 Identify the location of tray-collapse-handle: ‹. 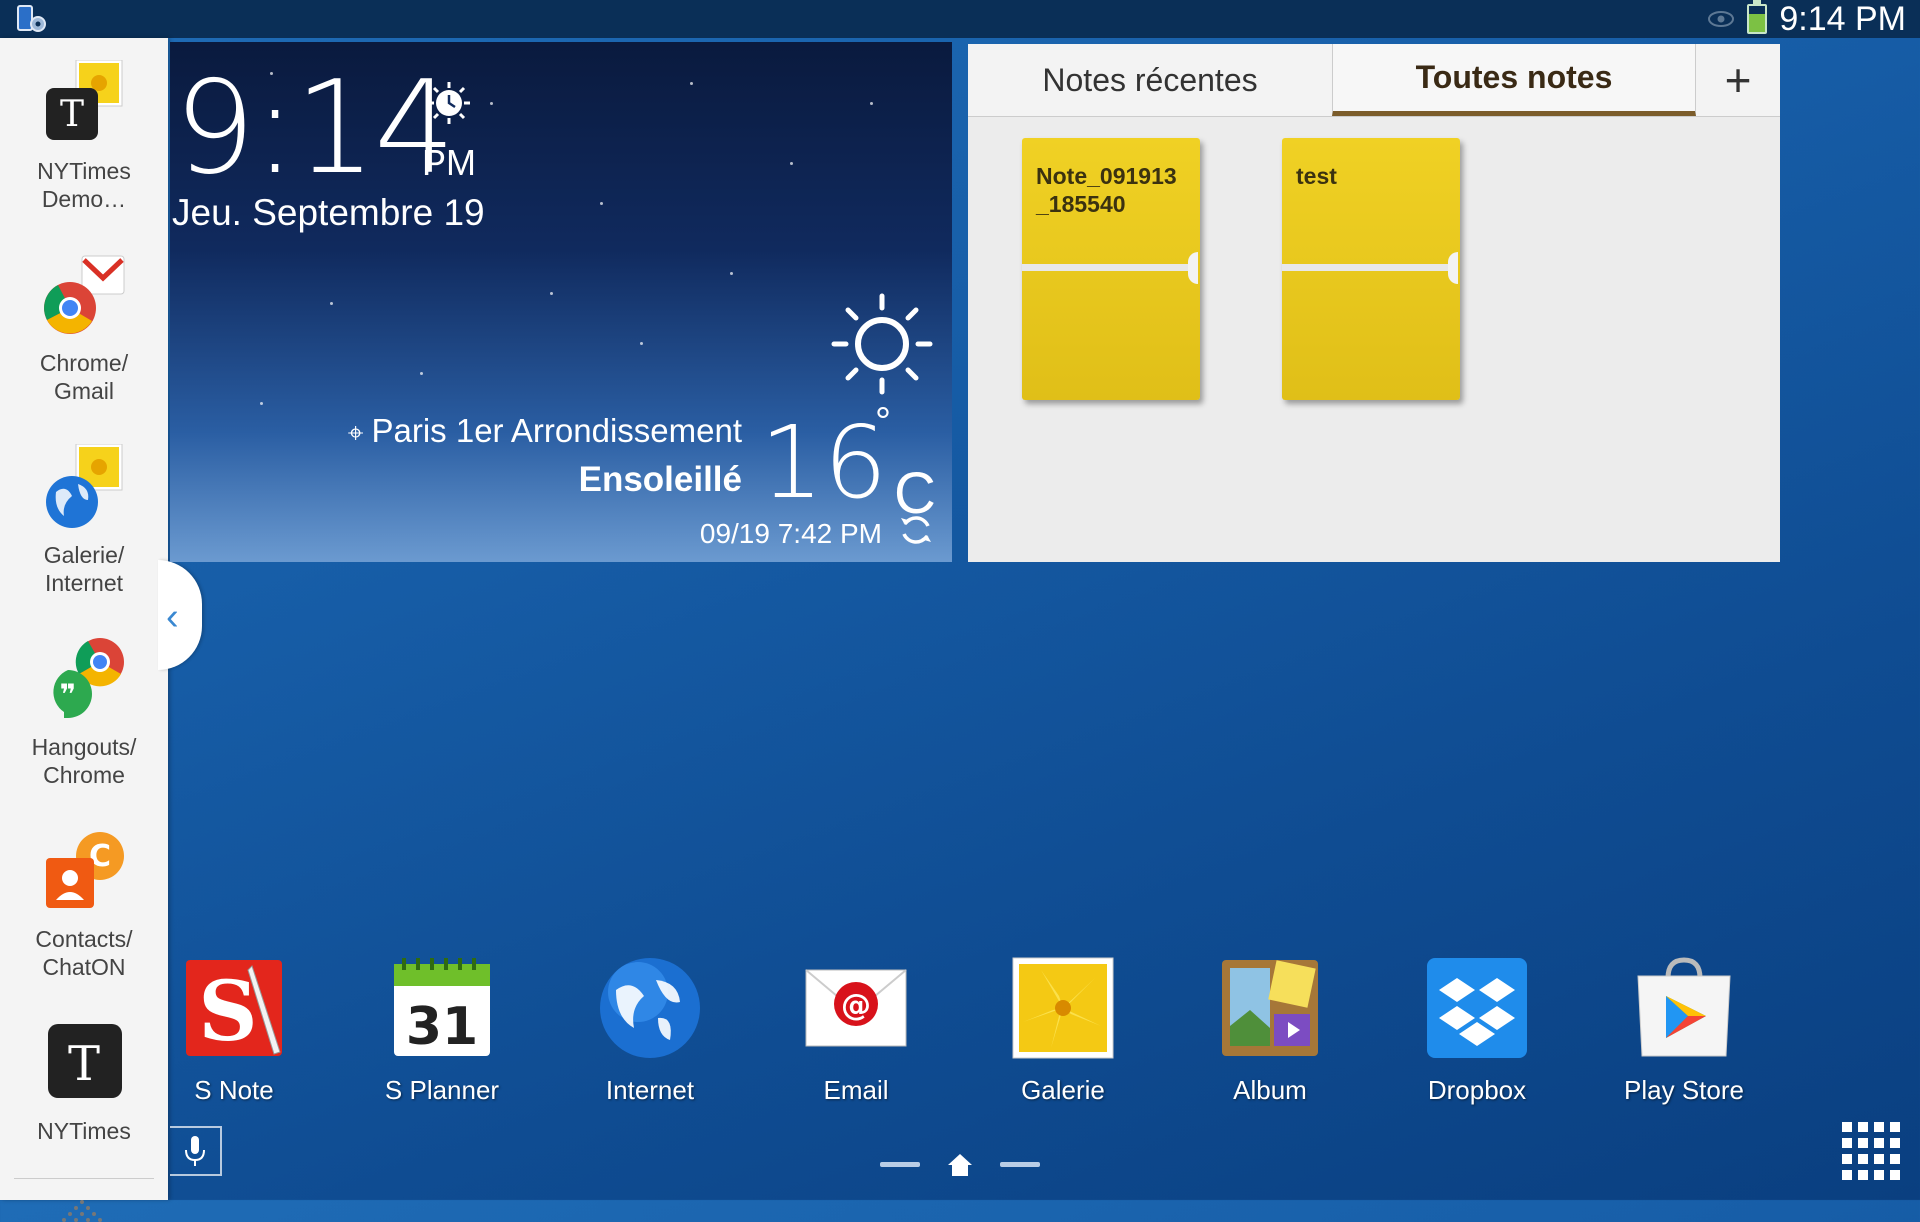
(180, 615).